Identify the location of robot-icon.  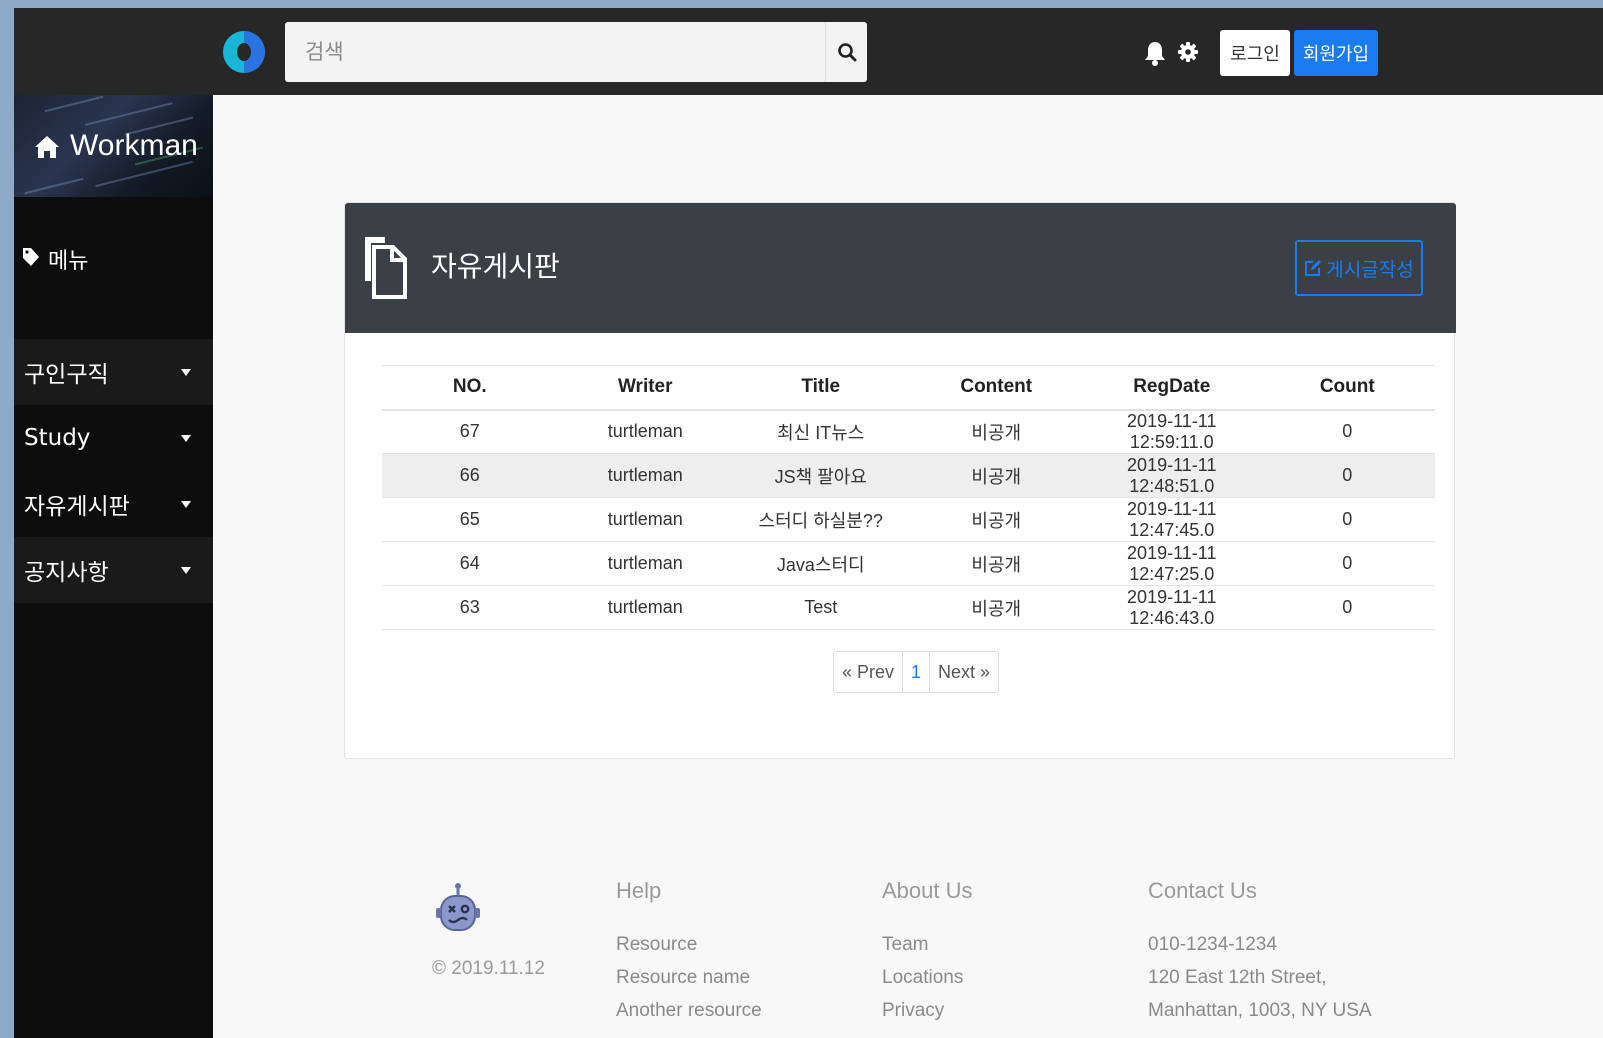
(458, 907).